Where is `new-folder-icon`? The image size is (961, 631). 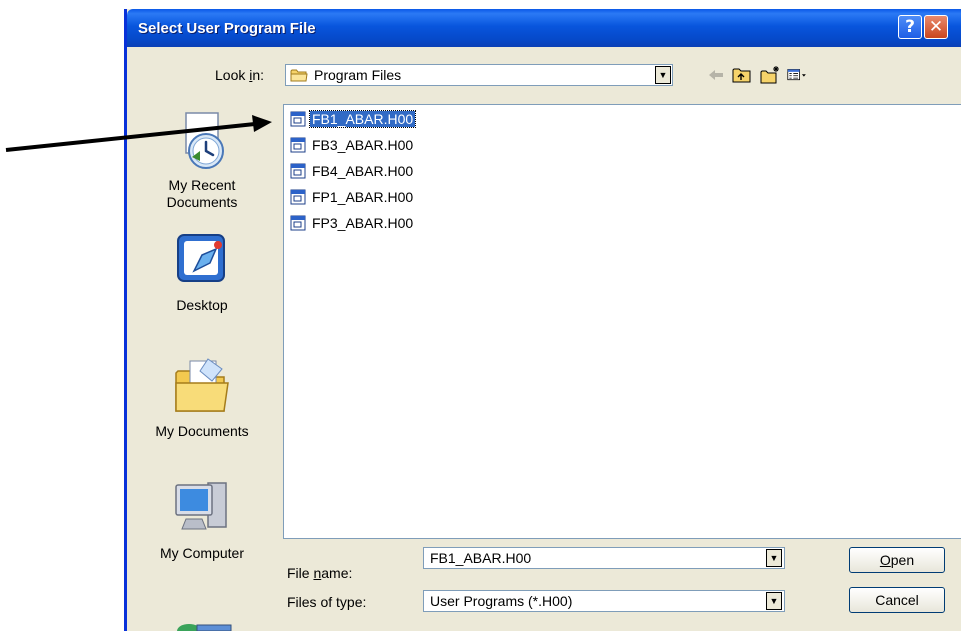
new-folder-icon is located at coordinates (770, 75).